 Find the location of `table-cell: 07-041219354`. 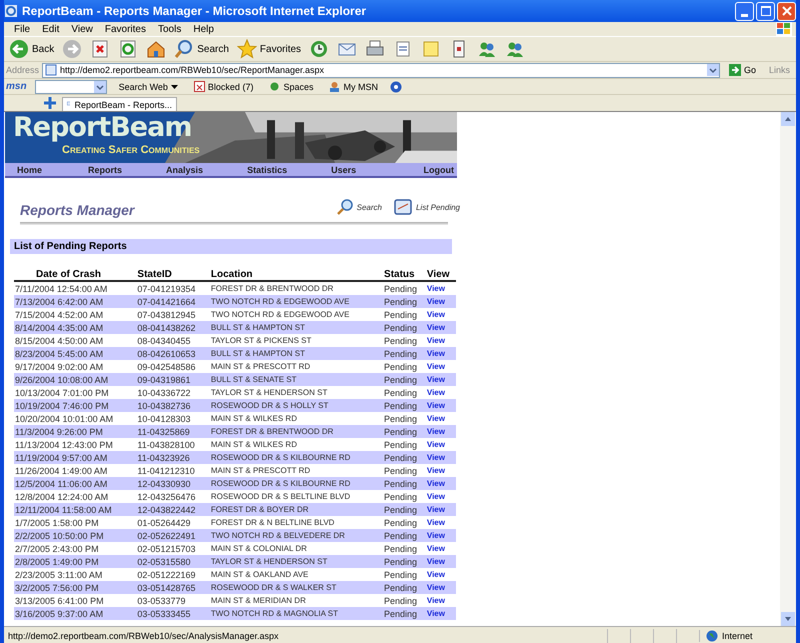

table-cell: 07-041219354 is located at coordinates (173, 288).